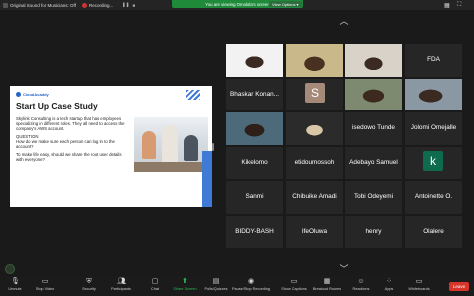  I want to click on participant-tile: Kikelomo, so click(254, 163).